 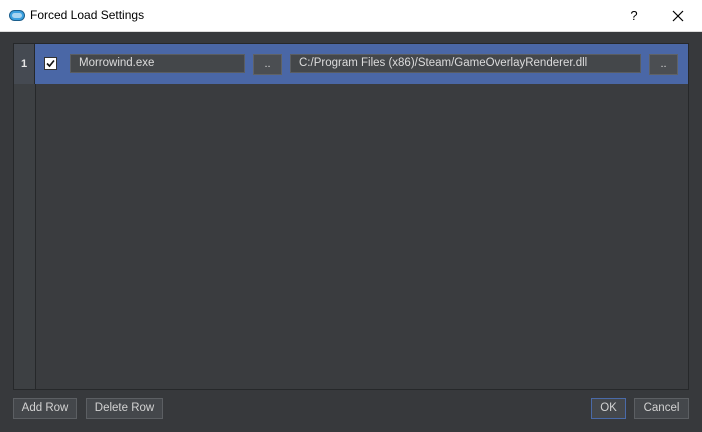 I want to click on row-number: 1, so click(x=24, y=64).